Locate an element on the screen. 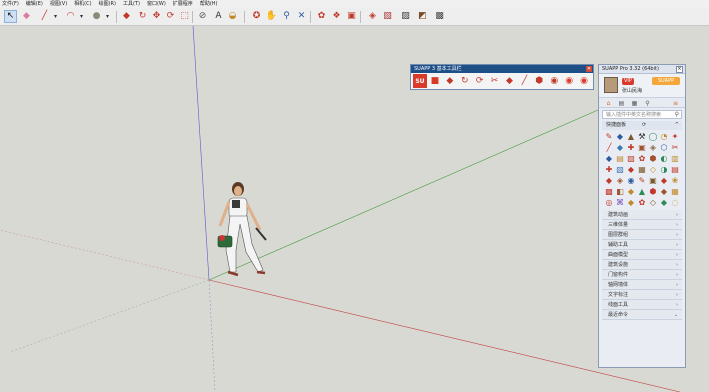  plugin-icon: ▧ is located at coordinates (620, 170).